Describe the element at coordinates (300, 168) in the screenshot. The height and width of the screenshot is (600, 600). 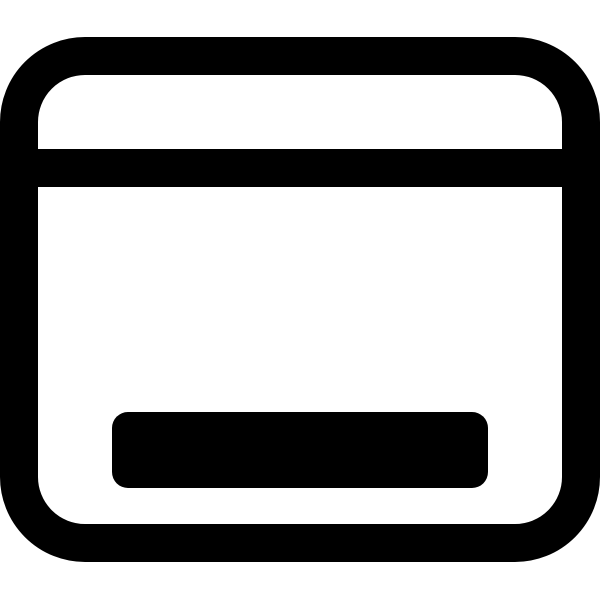
I see `title-bar-divider` at that location.